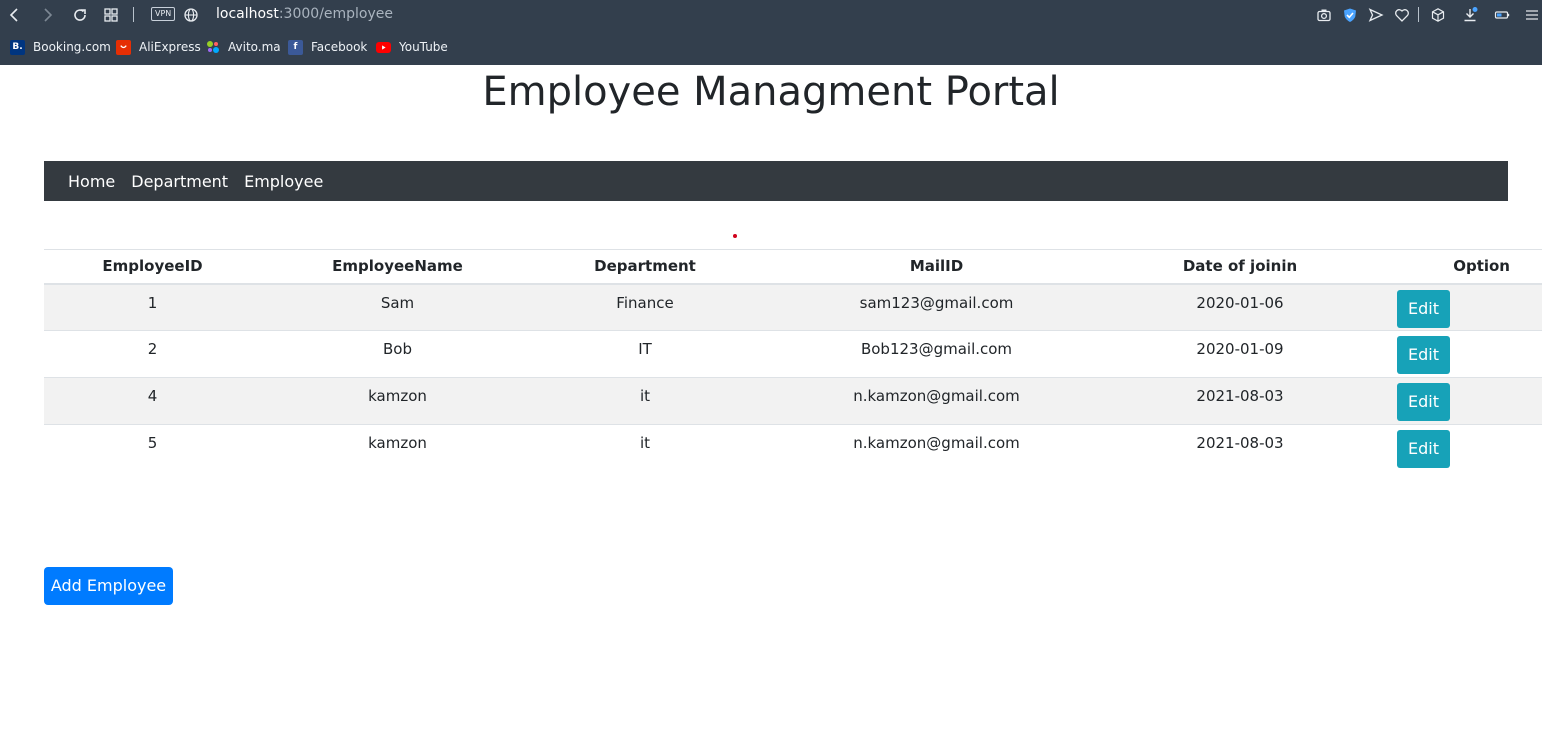  What do you see at coordinates (295, 47) in the screenshot?
I see `facebook-icon: f` at bounding box center [295, 47].